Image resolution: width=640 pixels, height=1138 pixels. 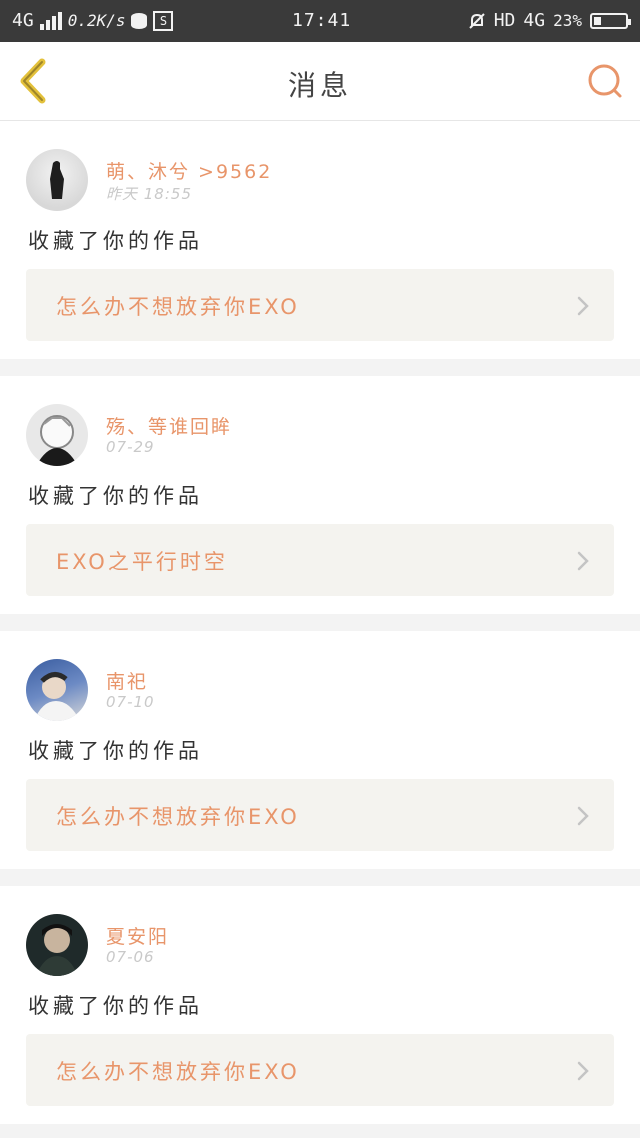 I want to click on network-type-2: 4G, so click(x=534, y=20).